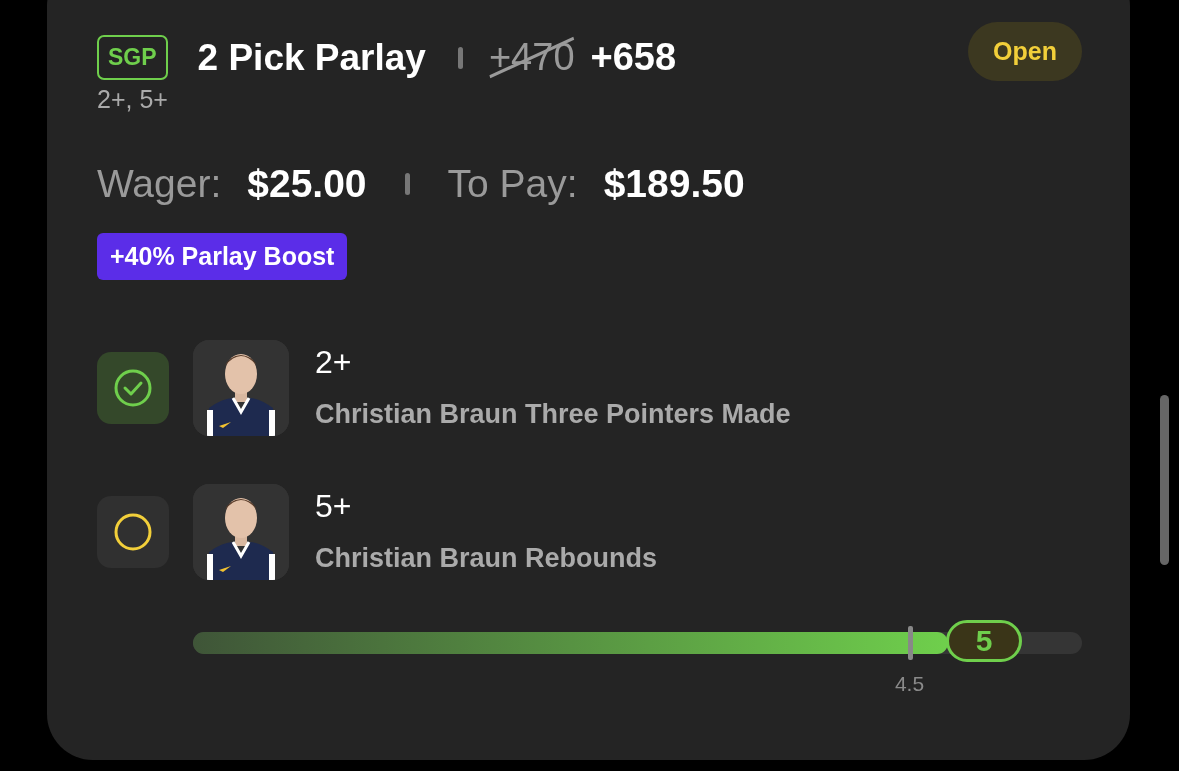 The width and height of the screenshot is (1179, 771). Describe the element at coordinates (1025, 51) in the screenshot. I see `status-badge: Open` at that location.